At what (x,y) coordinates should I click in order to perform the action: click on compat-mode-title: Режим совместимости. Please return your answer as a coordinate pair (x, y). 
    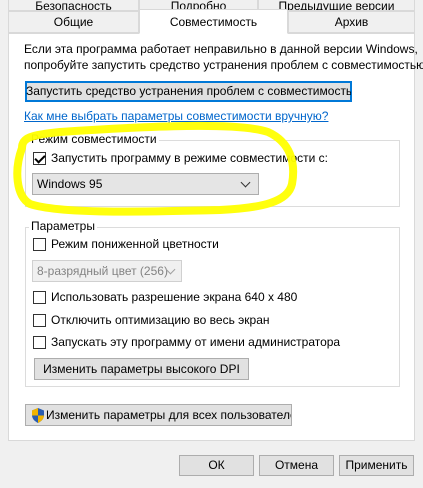
    Looking at the image, I should click on (94, 139).